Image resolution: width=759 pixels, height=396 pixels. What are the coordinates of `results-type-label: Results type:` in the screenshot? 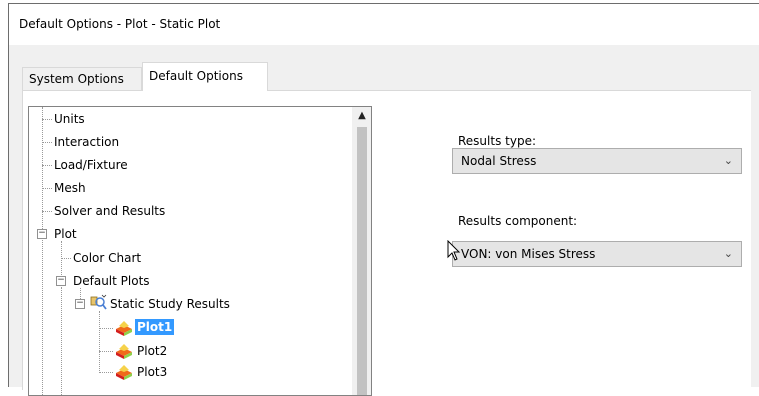 It's located at (497, 141).